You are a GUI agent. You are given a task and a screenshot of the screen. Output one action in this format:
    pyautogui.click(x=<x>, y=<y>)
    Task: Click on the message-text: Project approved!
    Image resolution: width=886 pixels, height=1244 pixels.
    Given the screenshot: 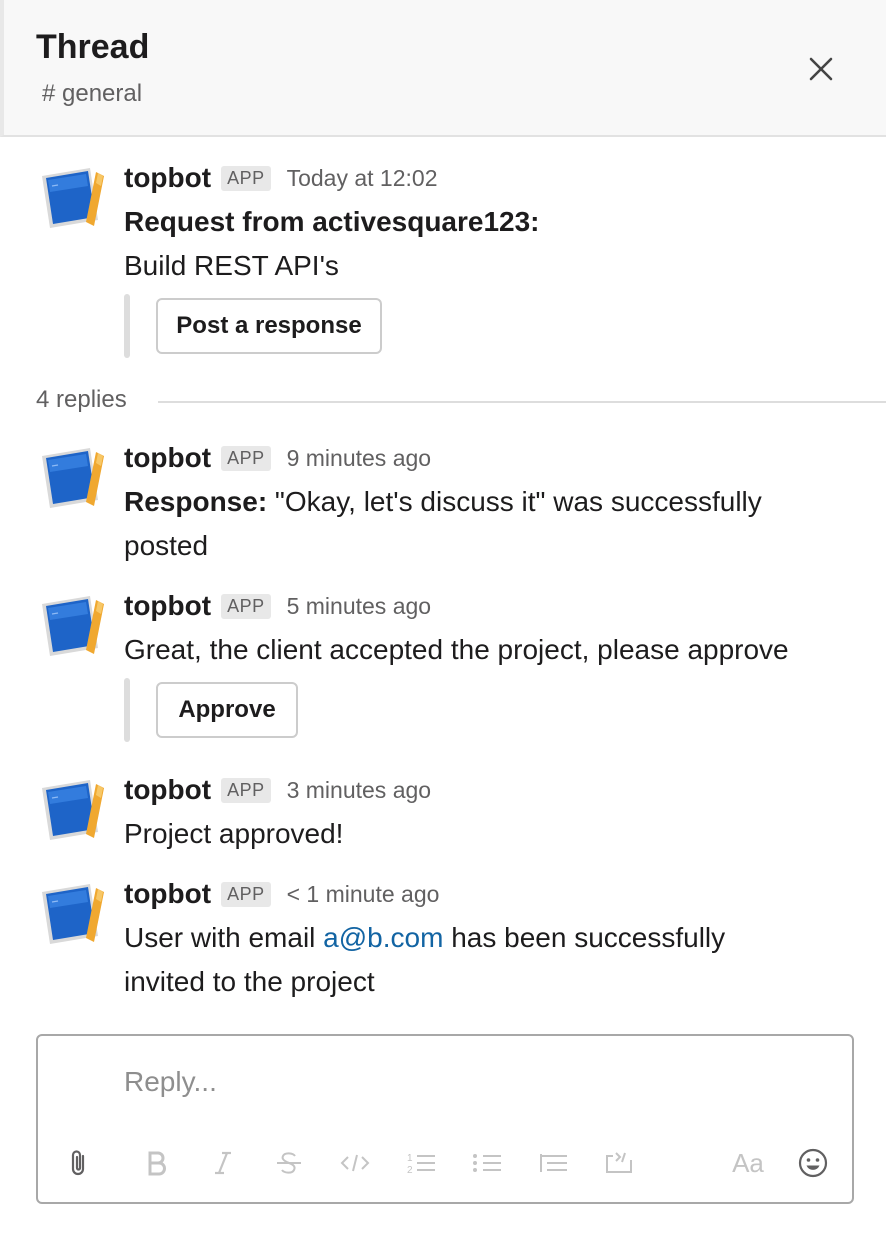 What is the action you would take?
    pyautogui.click(x=234, y=833)
    